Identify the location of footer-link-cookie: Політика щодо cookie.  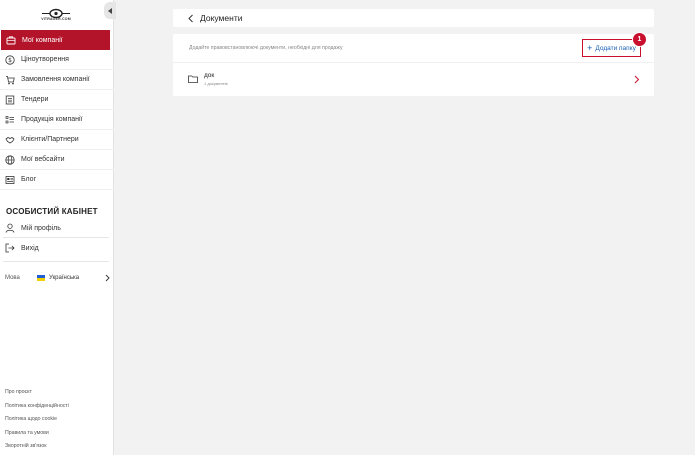
(37, 420).